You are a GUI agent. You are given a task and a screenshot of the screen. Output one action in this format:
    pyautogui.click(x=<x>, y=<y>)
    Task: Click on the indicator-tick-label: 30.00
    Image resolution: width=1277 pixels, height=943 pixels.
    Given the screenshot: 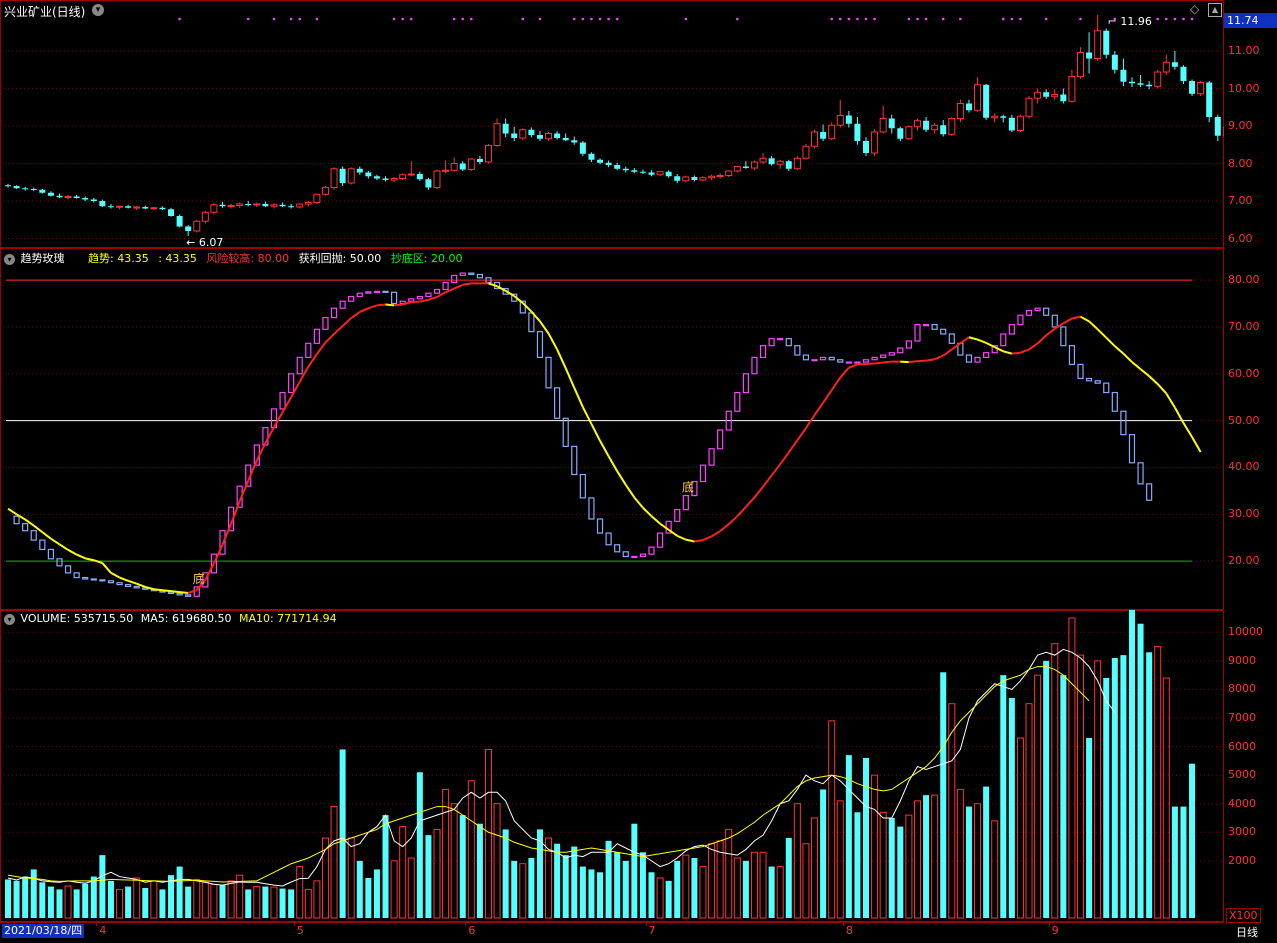 What is the action you would take?
    pyautogui.click(x=1244, y=513)
    